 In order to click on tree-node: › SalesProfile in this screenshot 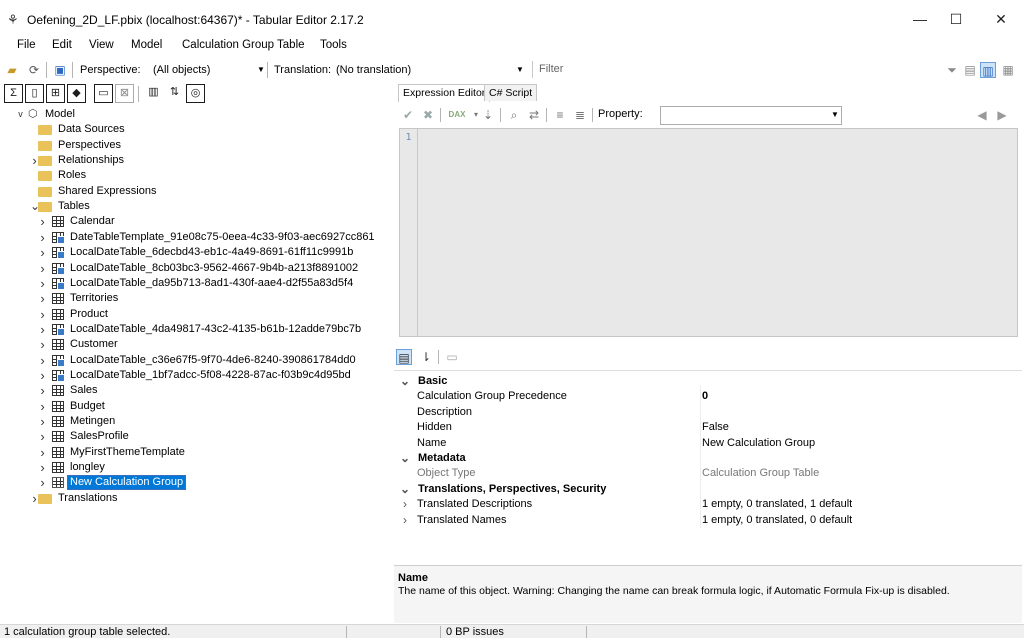, I will do `click(195, 436)`.